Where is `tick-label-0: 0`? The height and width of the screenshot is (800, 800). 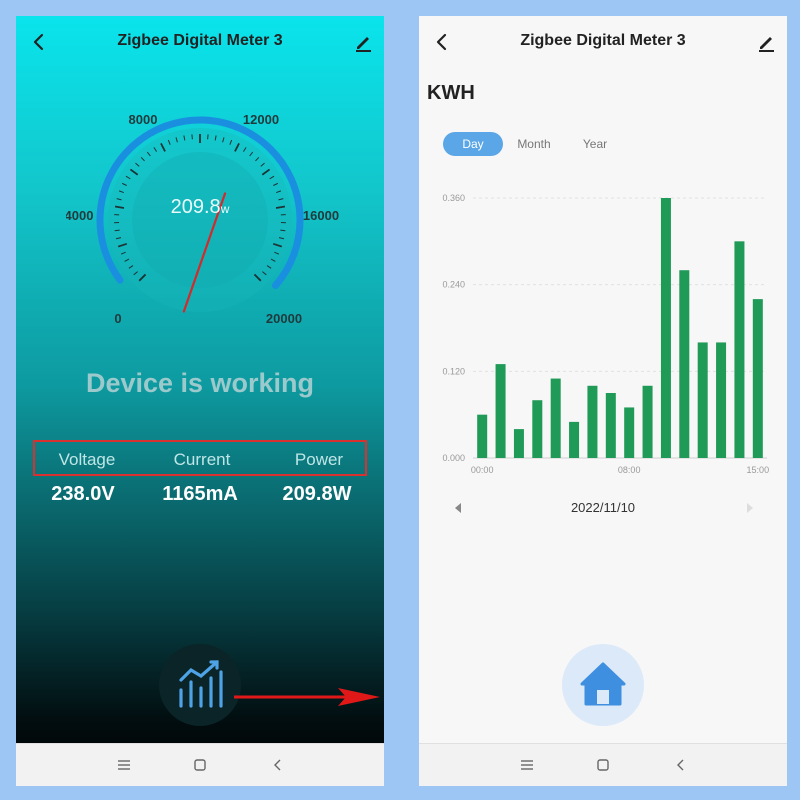
tick-label-0: 0 is located at coordinates (117, 318).